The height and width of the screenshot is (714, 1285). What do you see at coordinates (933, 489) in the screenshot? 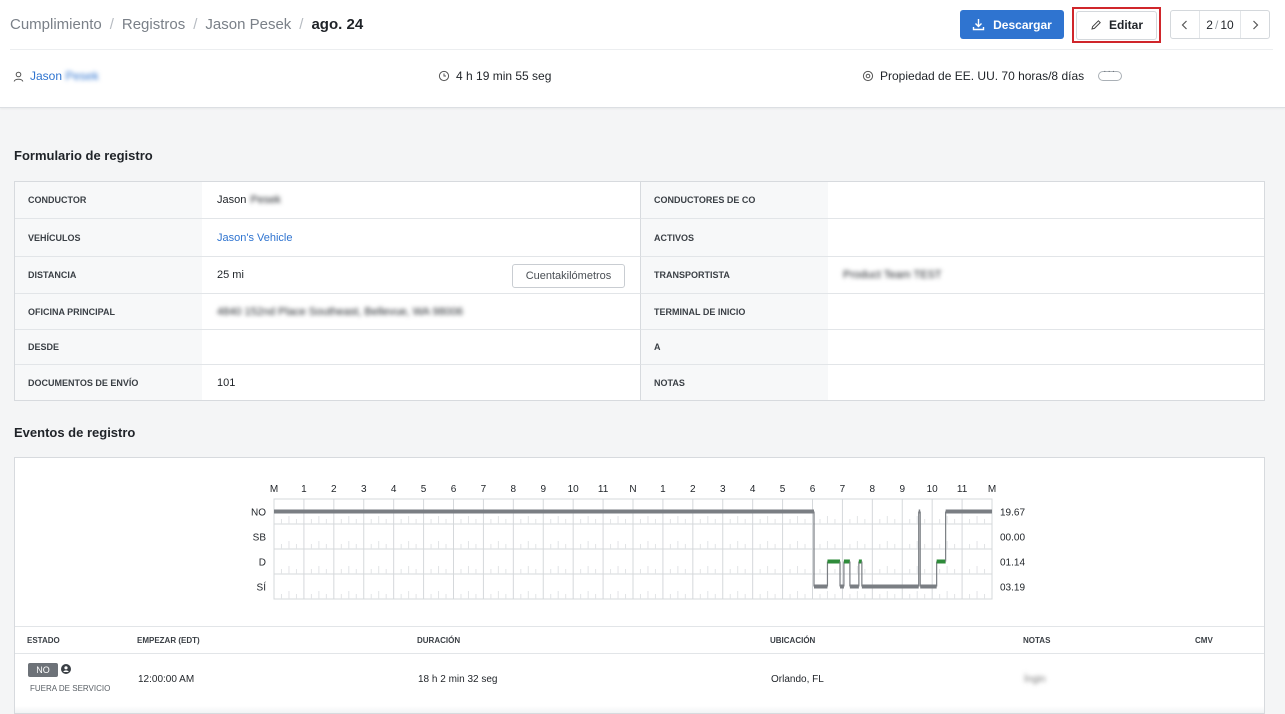
I see `hour-label: 10` at bounding box center [933, 489].